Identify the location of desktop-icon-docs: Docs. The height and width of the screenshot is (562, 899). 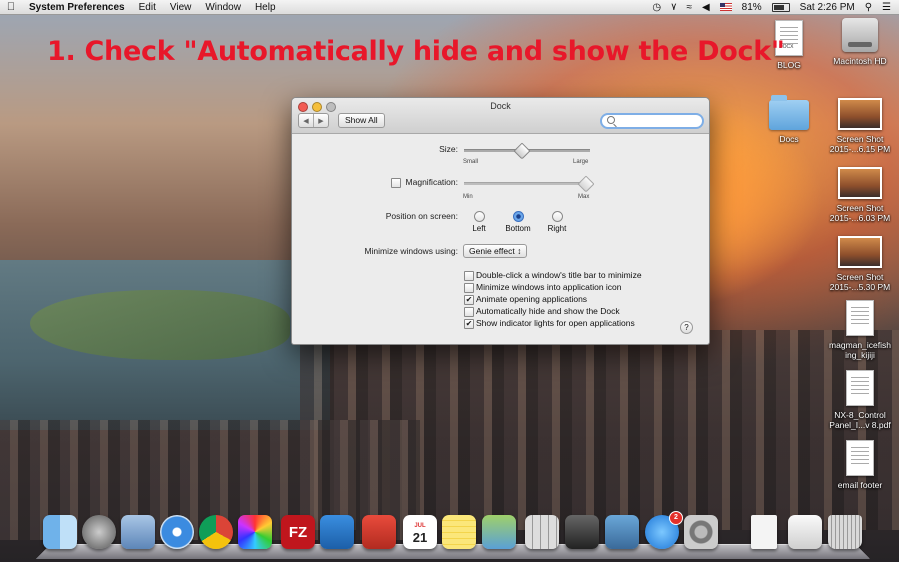
(789, 119).